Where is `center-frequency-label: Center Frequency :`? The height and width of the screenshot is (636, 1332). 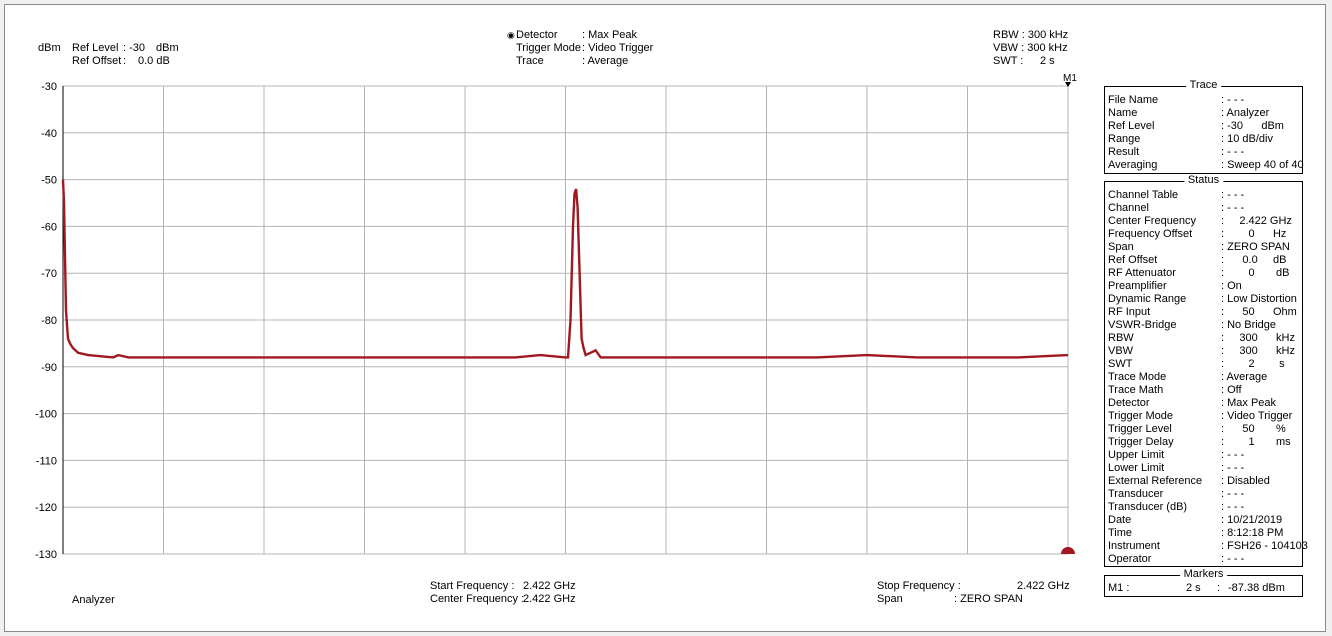
center-frequency-label: Center Frequency : is located at coordinates (477, 599).